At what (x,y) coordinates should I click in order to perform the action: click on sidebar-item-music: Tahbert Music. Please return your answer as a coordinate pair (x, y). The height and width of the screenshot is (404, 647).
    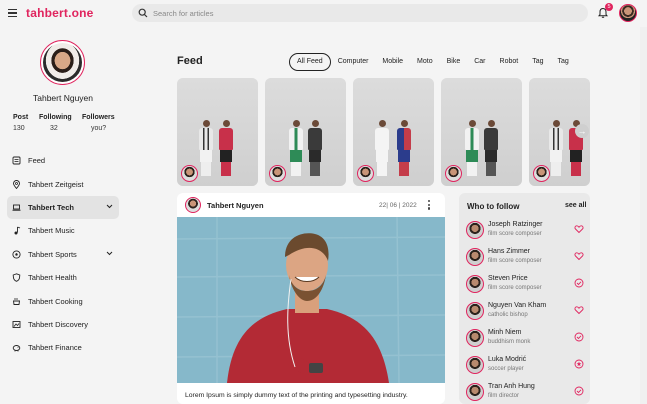
    Looking at the image, I should click on (63, 230).